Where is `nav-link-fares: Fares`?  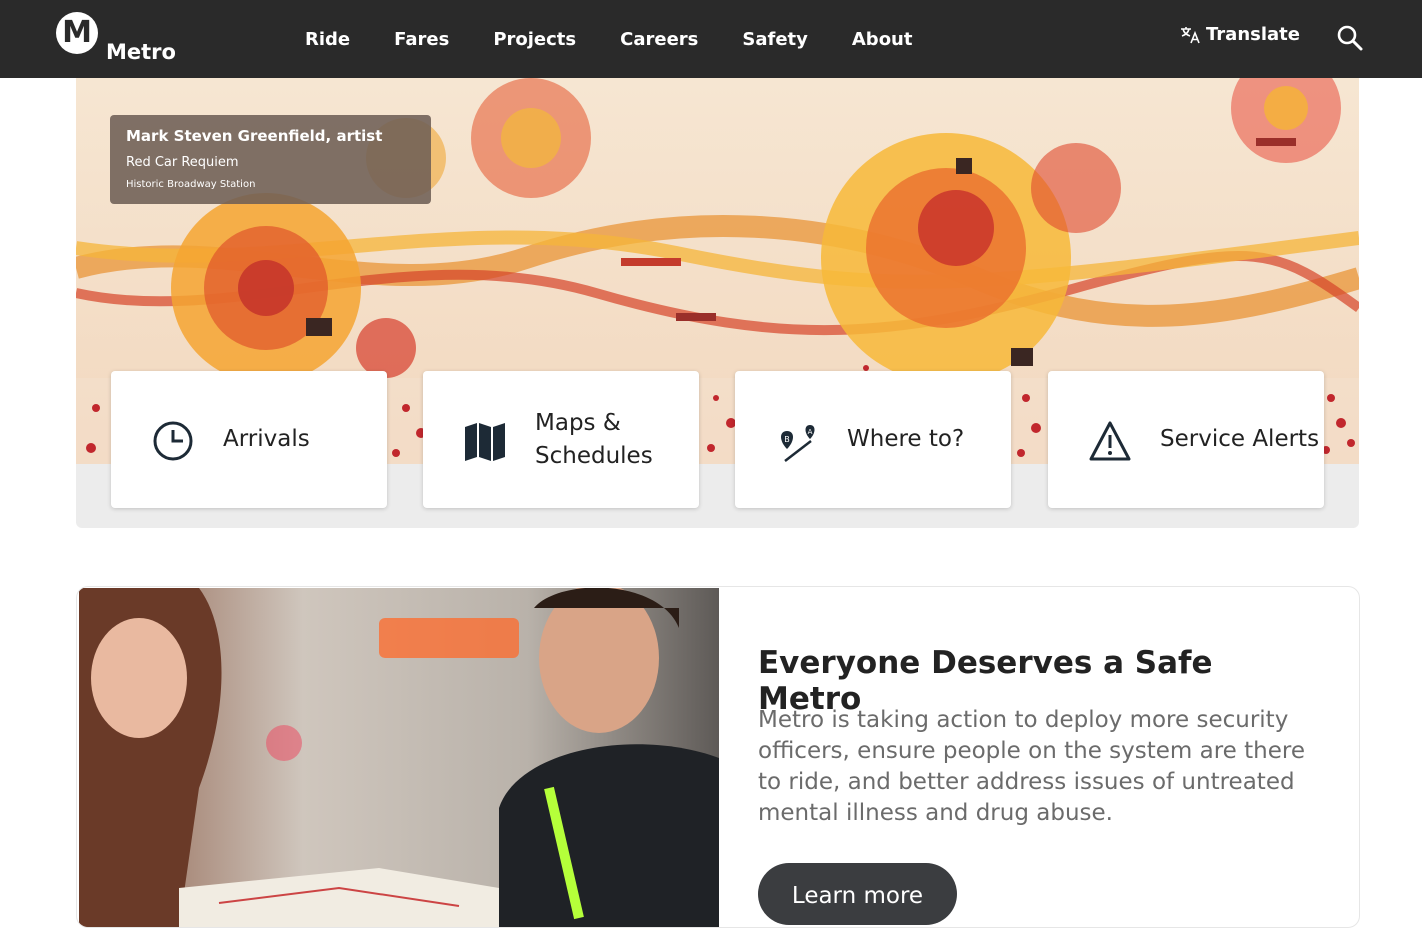
nav-link-fares: Fares is located at coordinates (421, 39).